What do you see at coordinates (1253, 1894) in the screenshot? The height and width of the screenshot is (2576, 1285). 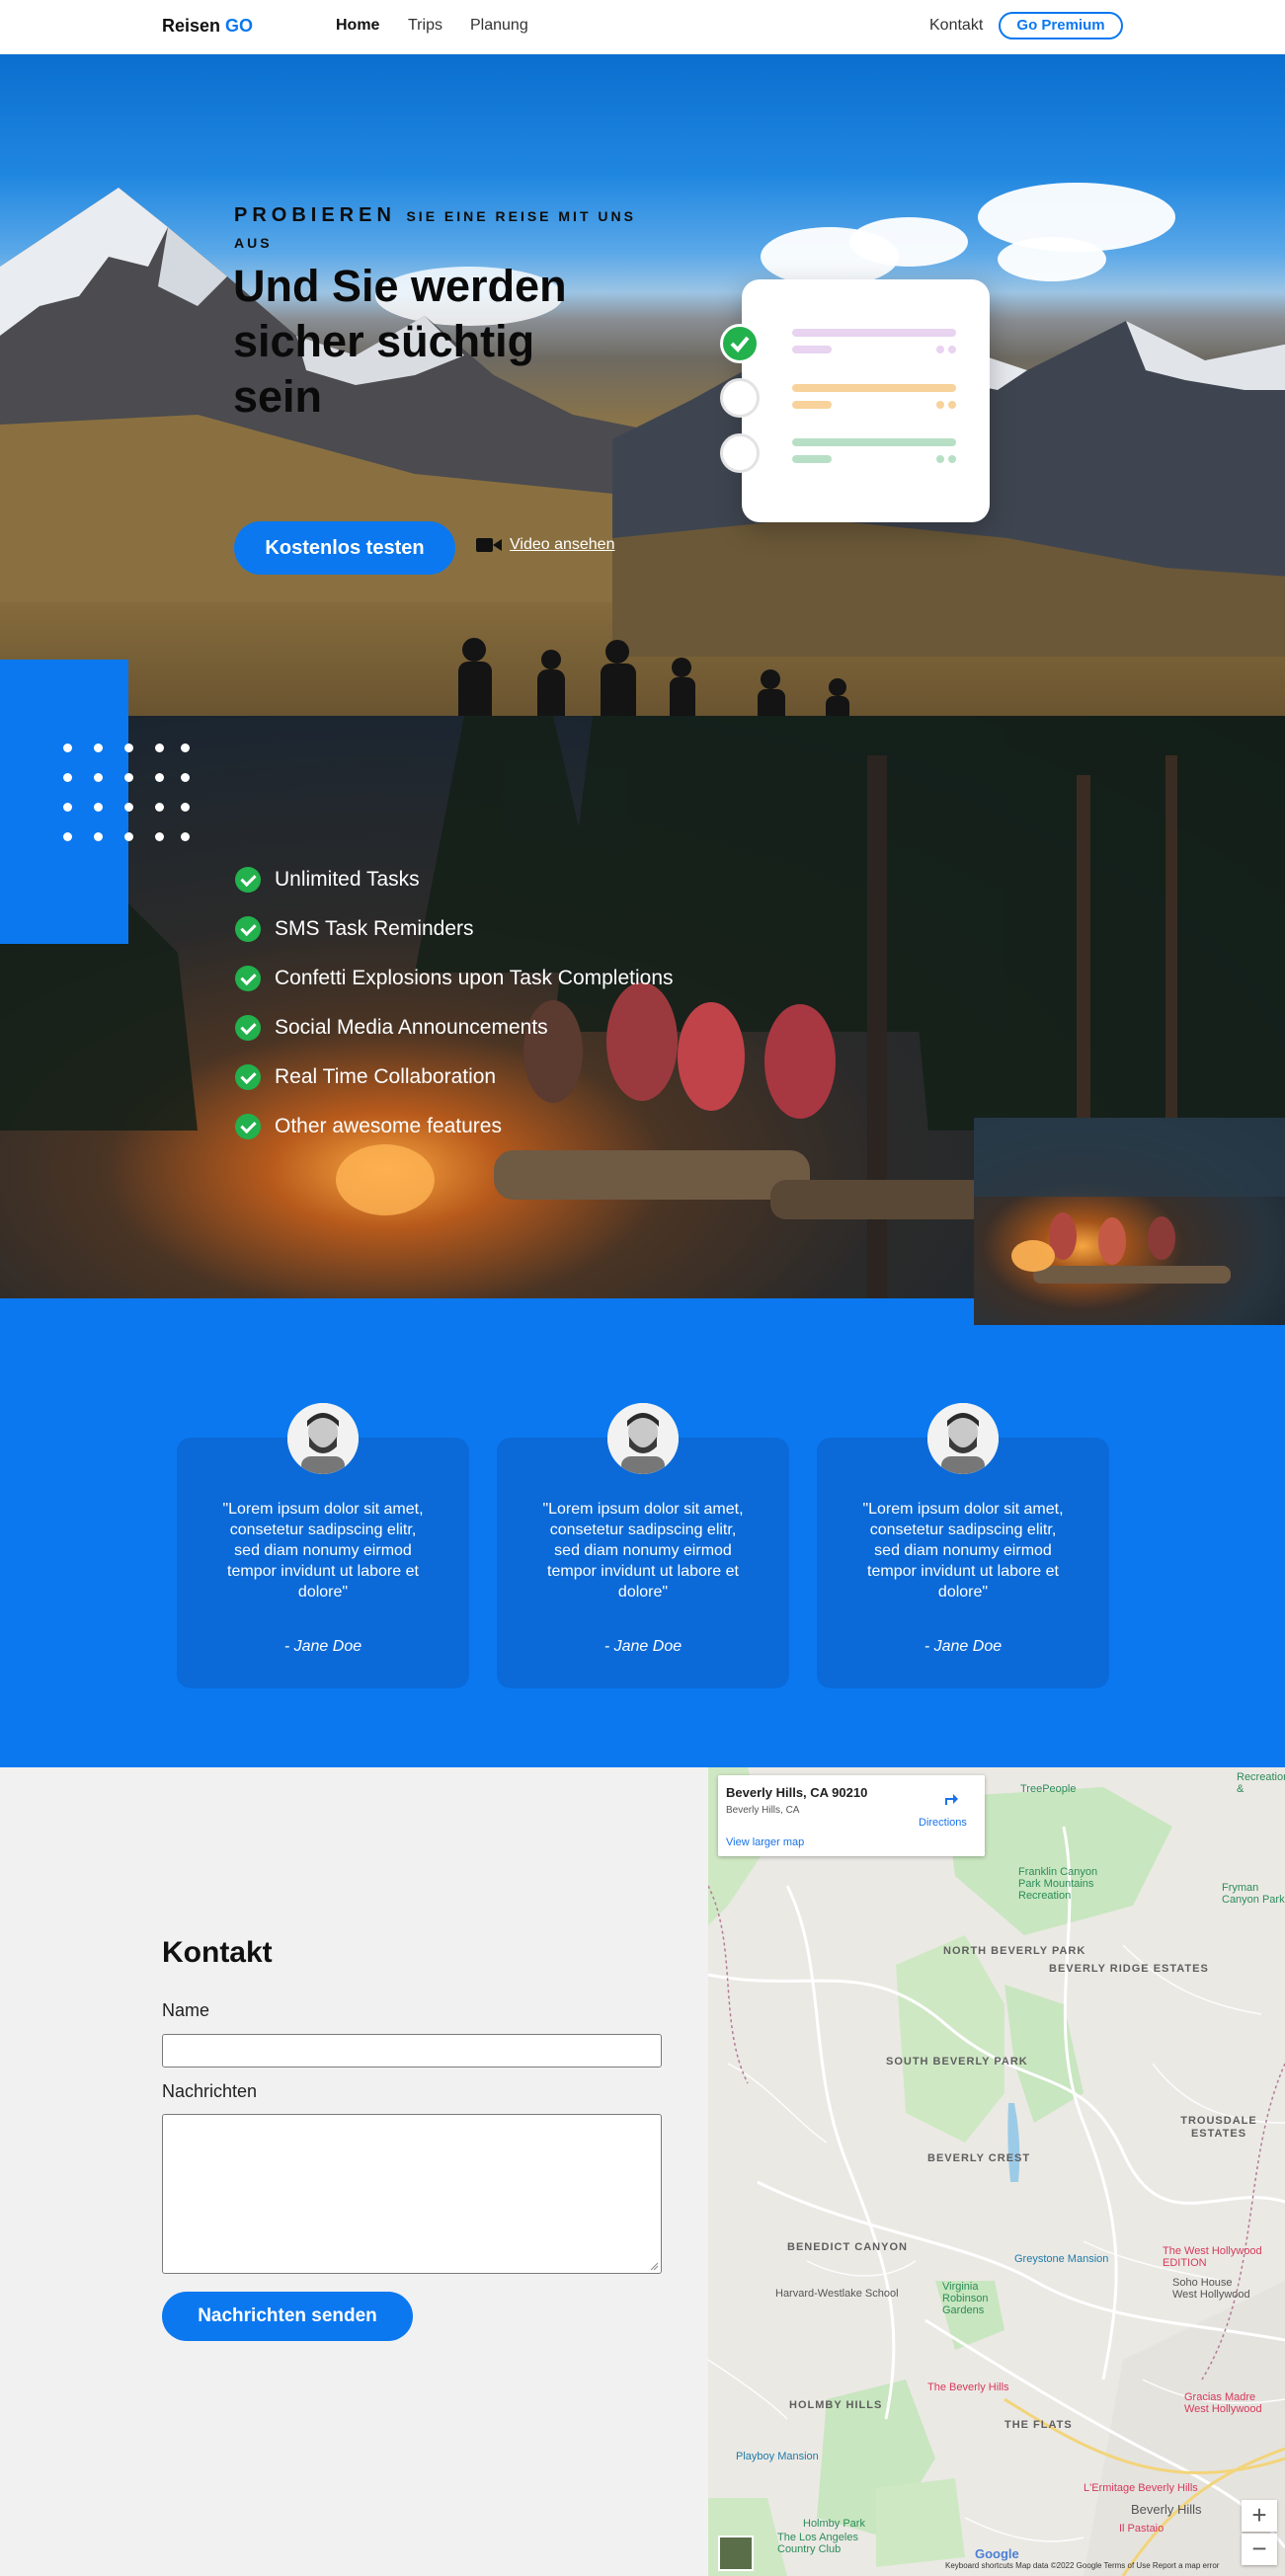 I see `map-poi-label: Fryman Canyon Park` at bounding box center [1253, 1894].